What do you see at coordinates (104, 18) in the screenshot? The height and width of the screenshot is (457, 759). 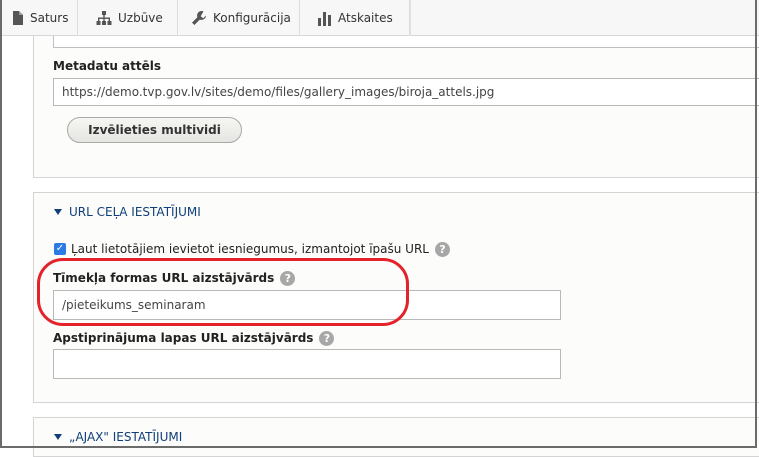 I see `sitemap-icon` at bounding box center [104, 18].